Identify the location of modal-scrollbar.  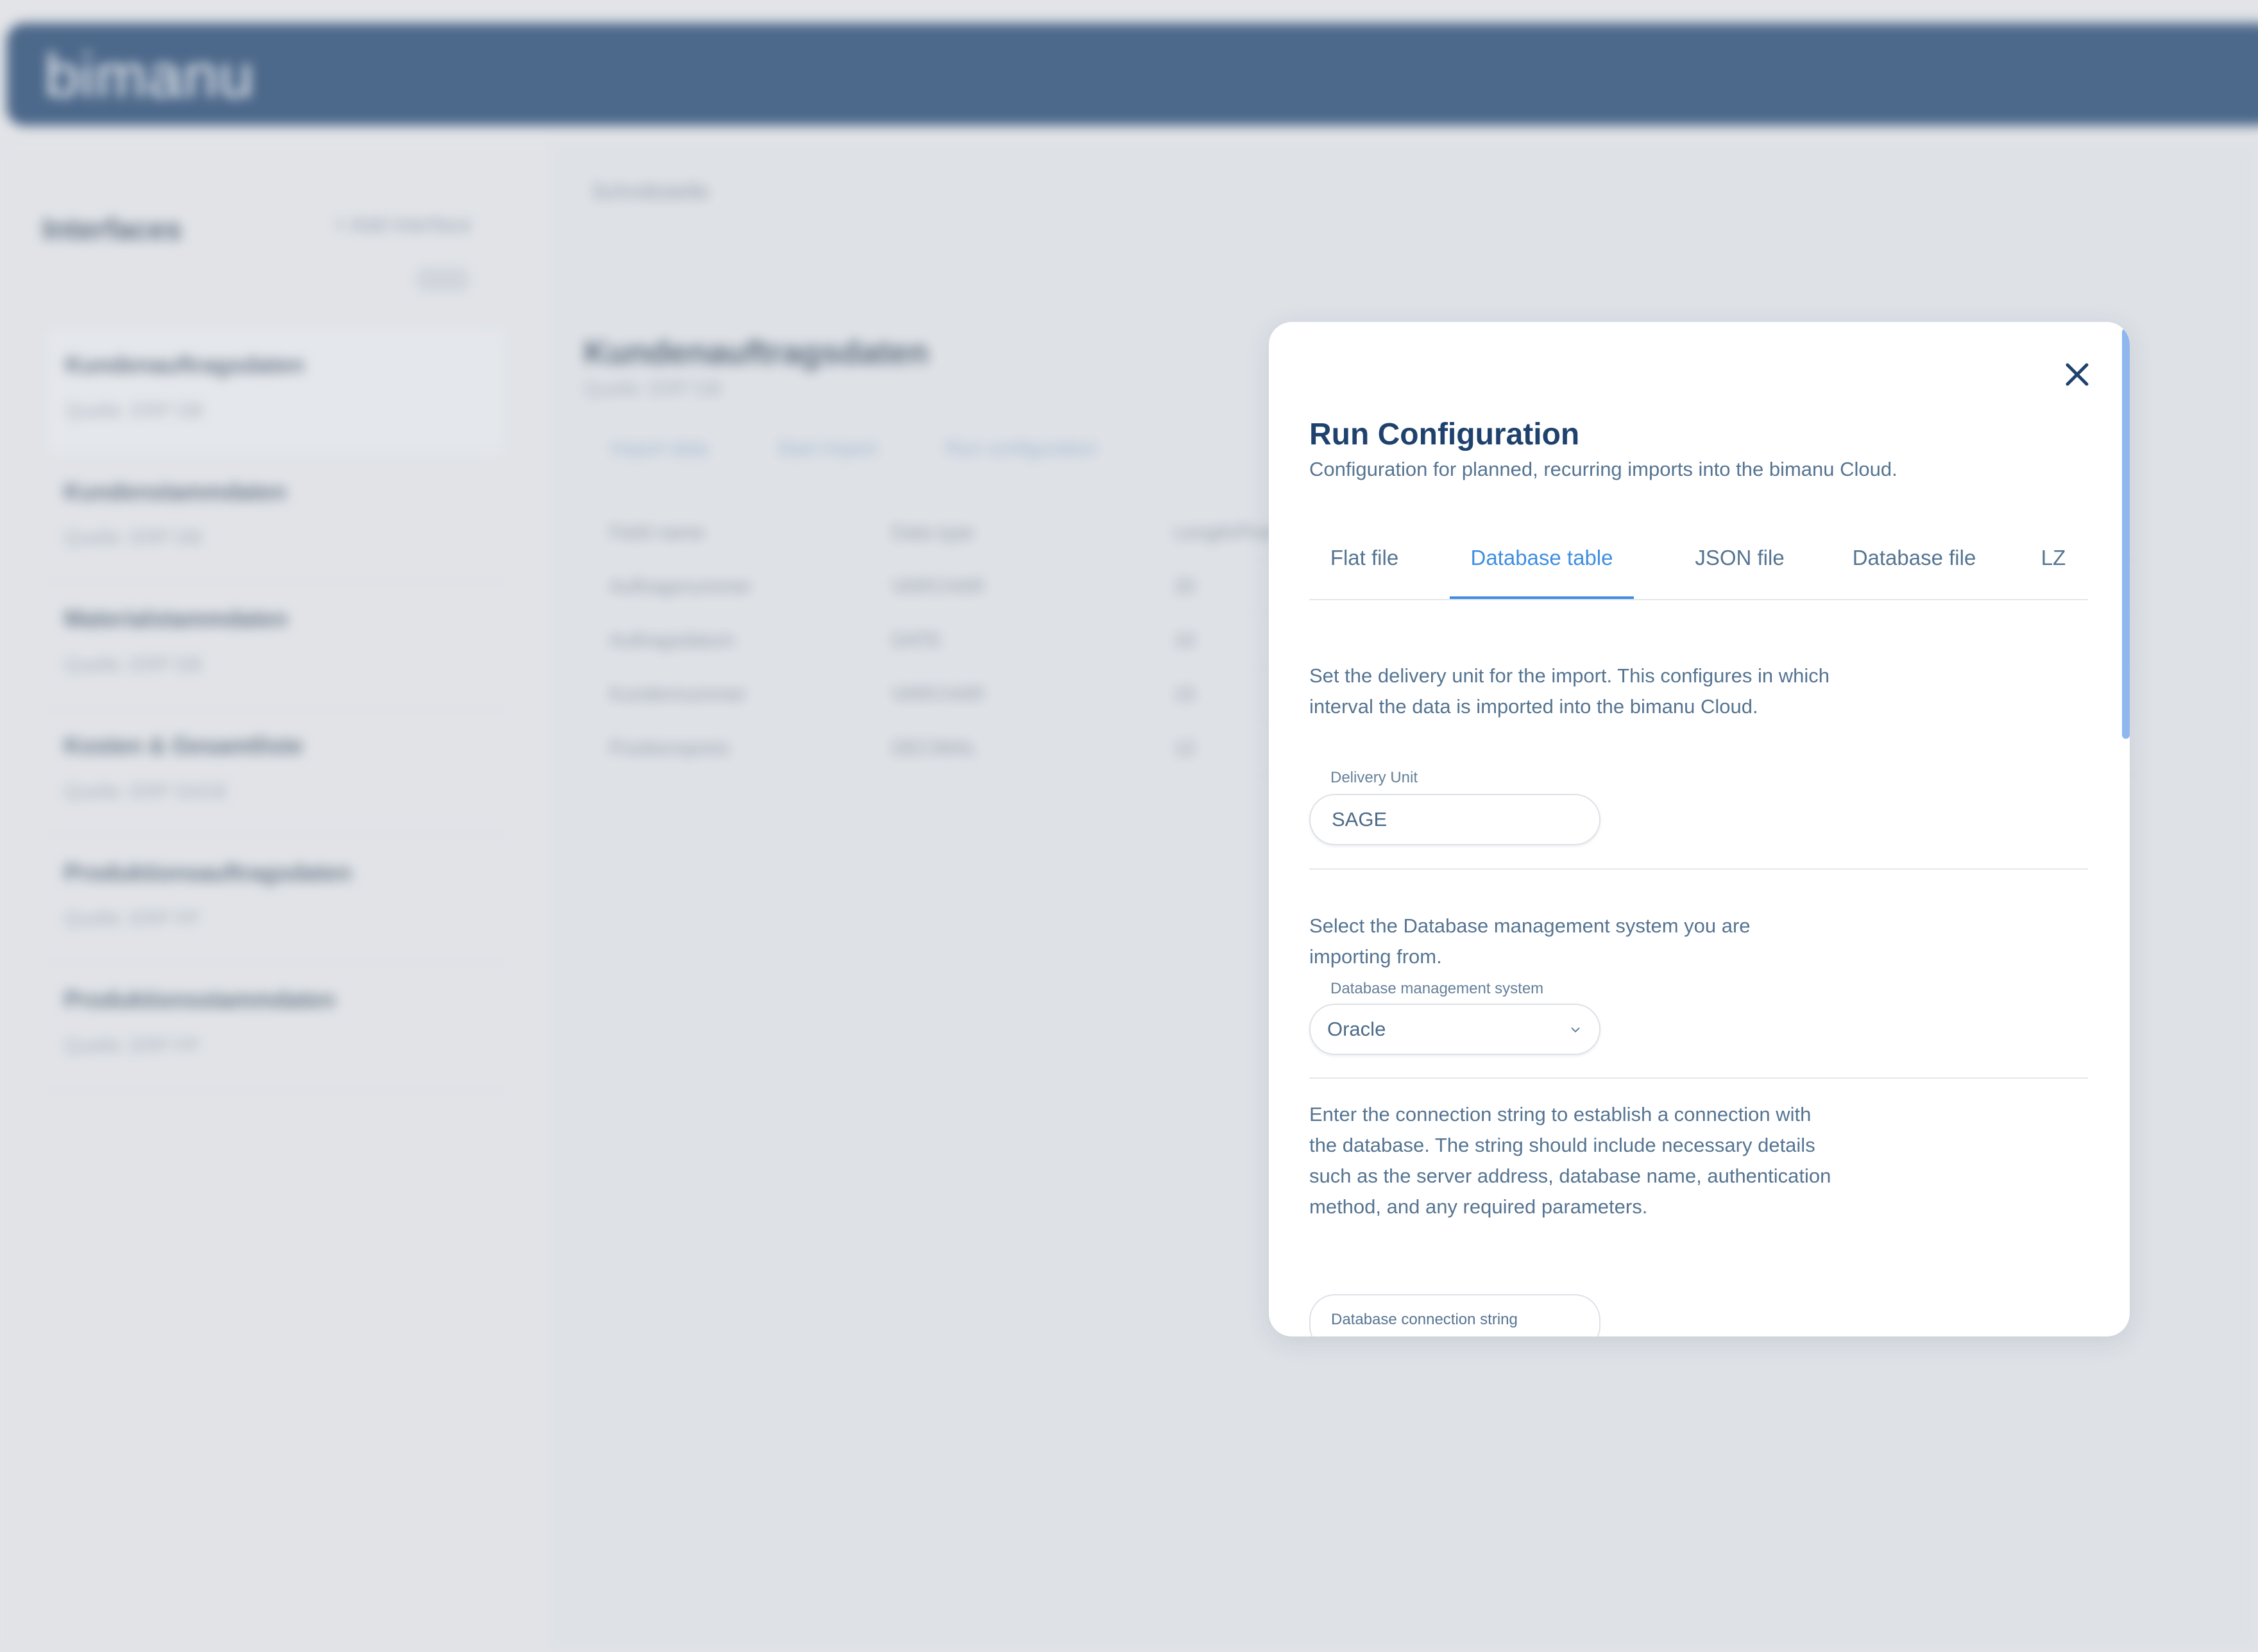
(2126, 533).